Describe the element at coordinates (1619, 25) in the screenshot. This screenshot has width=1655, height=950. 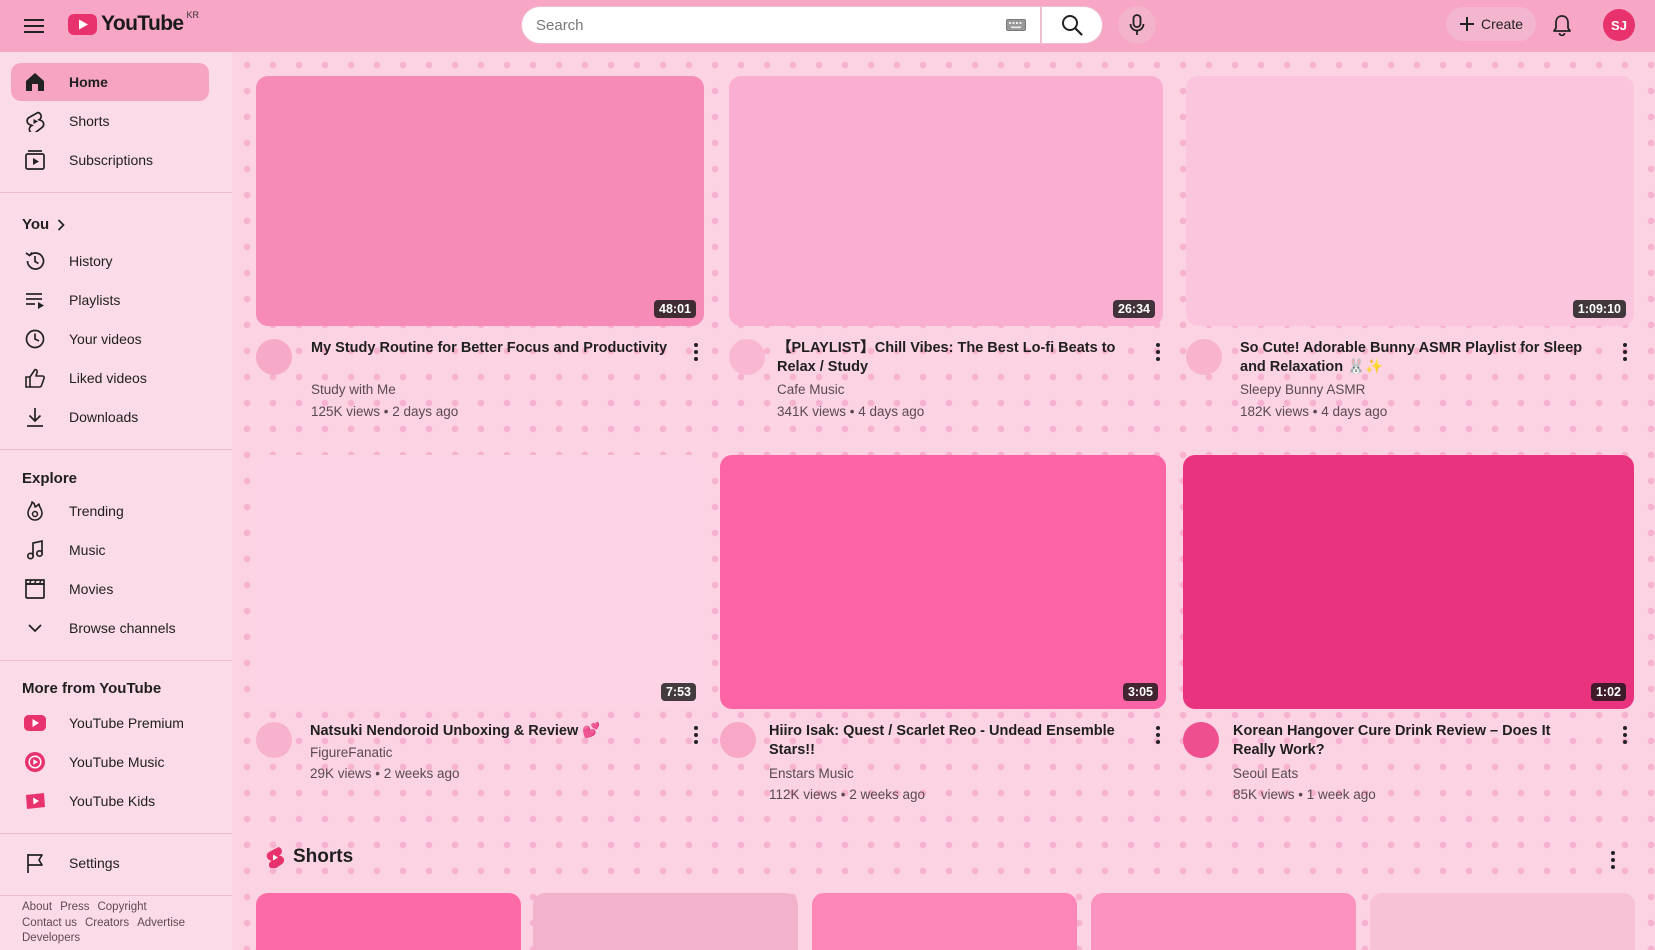
I see `account-avatar: SJ` at that location.